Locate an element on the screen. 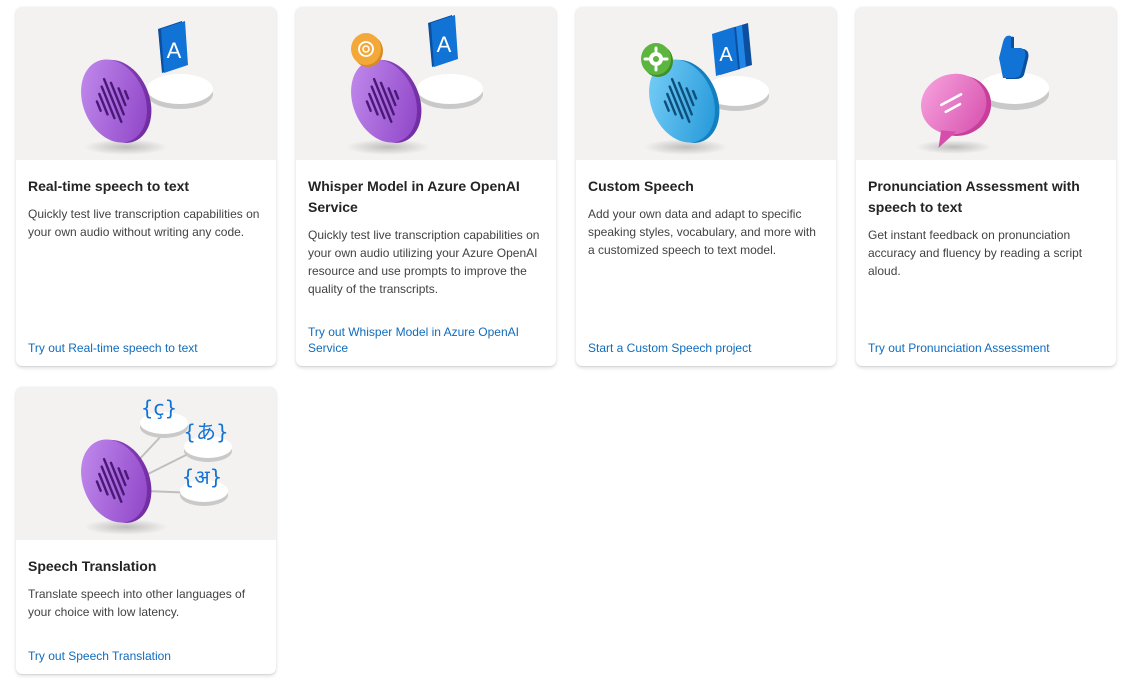  card-title: Custom Speech is located at coordinates (641, 186).